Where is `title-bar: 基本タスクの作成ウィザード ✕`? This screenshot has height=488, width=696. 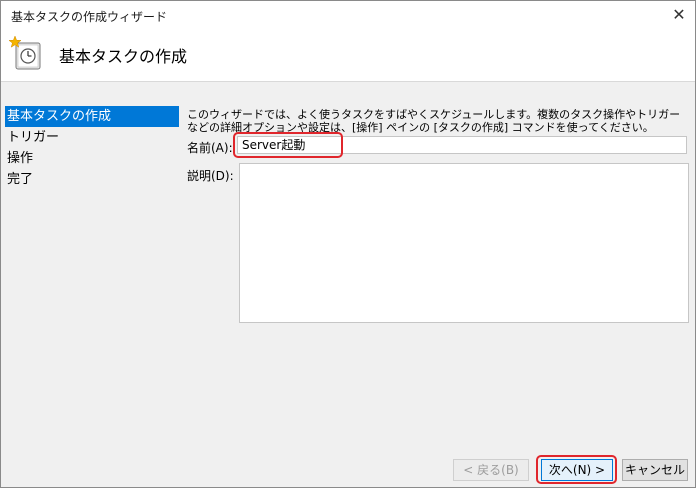
title-bar: 基本タスクの作成ウィザード ✕ is located at coordinates (348, 16).